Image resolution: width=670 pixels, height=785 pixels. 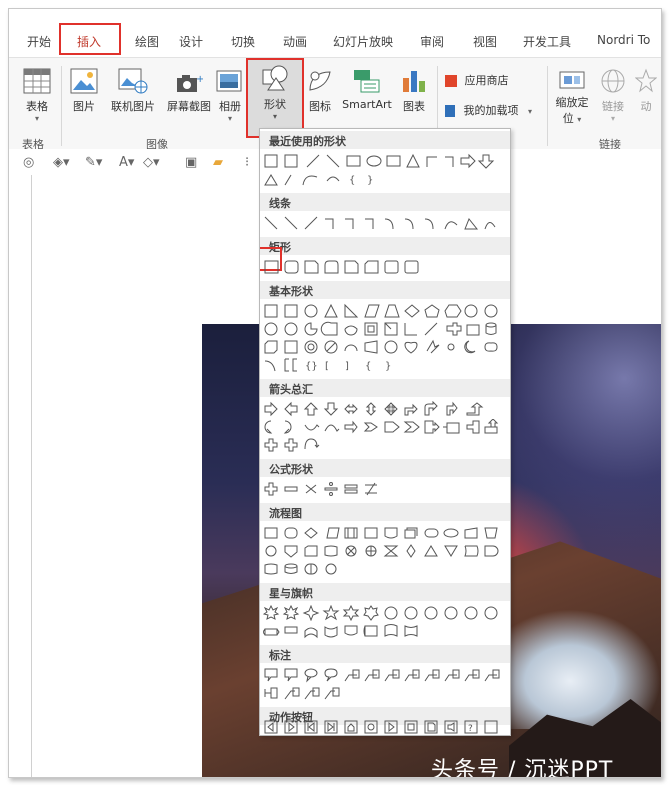 I want to click on link-button: 链接 ▾, so click(x=613, y=95).